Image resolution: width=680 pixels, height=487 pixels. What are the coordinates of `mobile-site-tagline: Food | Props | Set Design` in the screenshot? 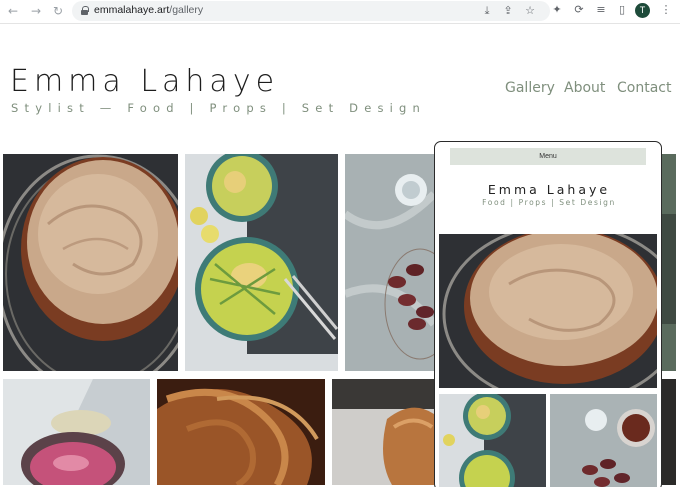 It's located at (549, 202).